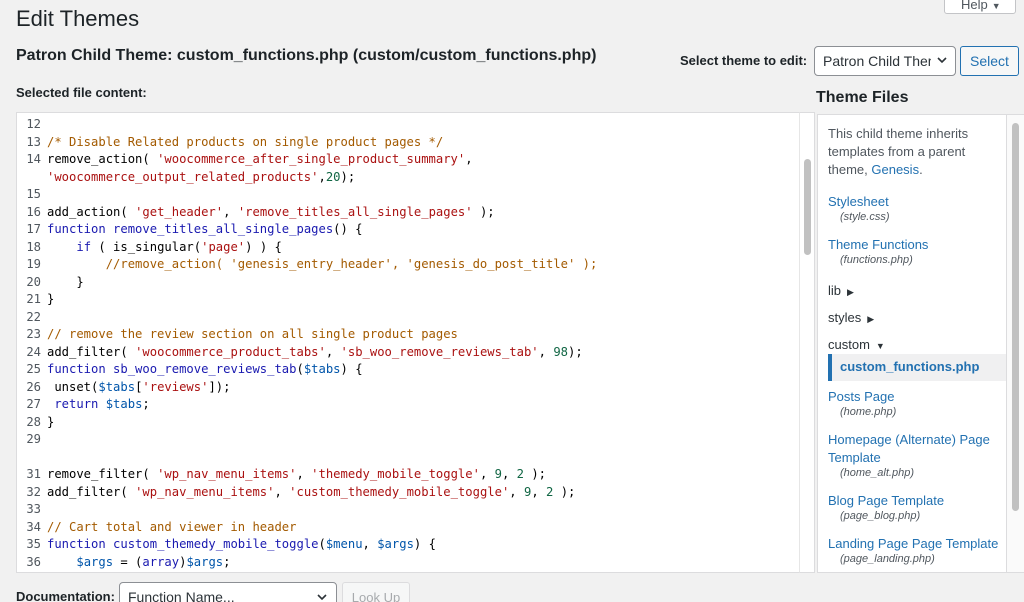 The height and width of the screenshot is (602, 1024). Describe the element at coordinates (980, 7) in the screenshot. I see `help-button: Help ▼` at that location.